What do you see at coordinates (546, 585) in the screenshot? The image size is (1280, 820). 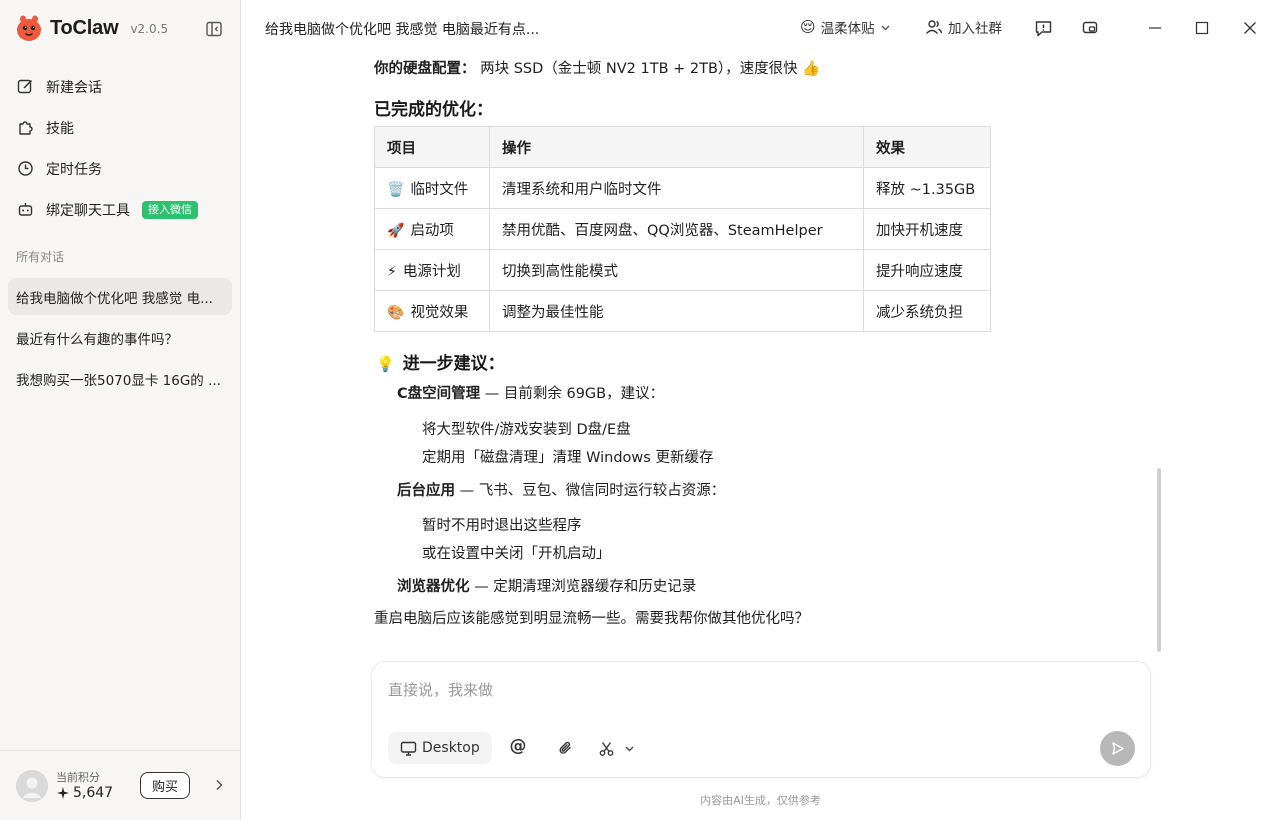 I see `suggestion-item: 浏览器优化 — 定期清理浏览器缓存和历史记录` at bounding box center [546, 585].